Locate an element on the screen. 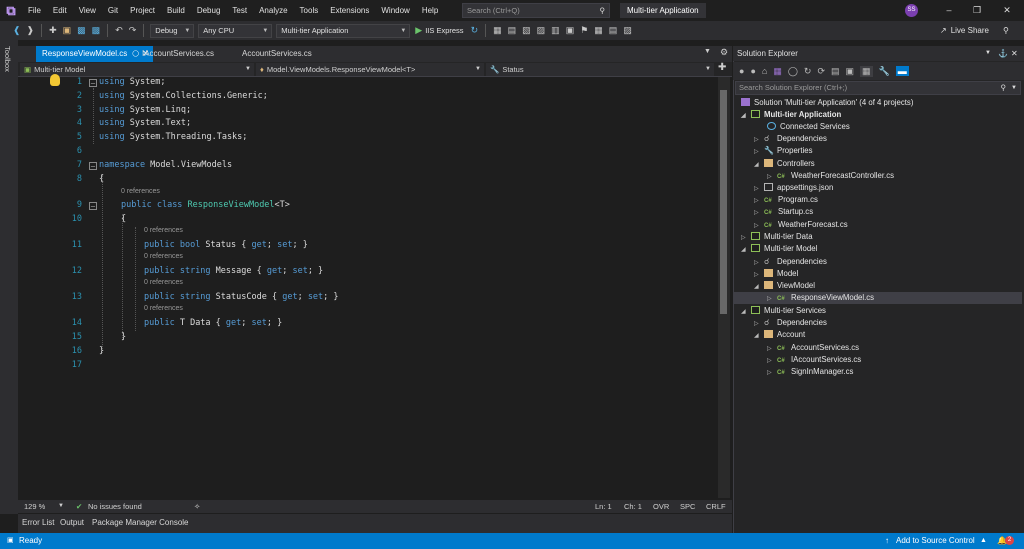  pending-changes-icon: ◯ is located at coordinates (793, 71).